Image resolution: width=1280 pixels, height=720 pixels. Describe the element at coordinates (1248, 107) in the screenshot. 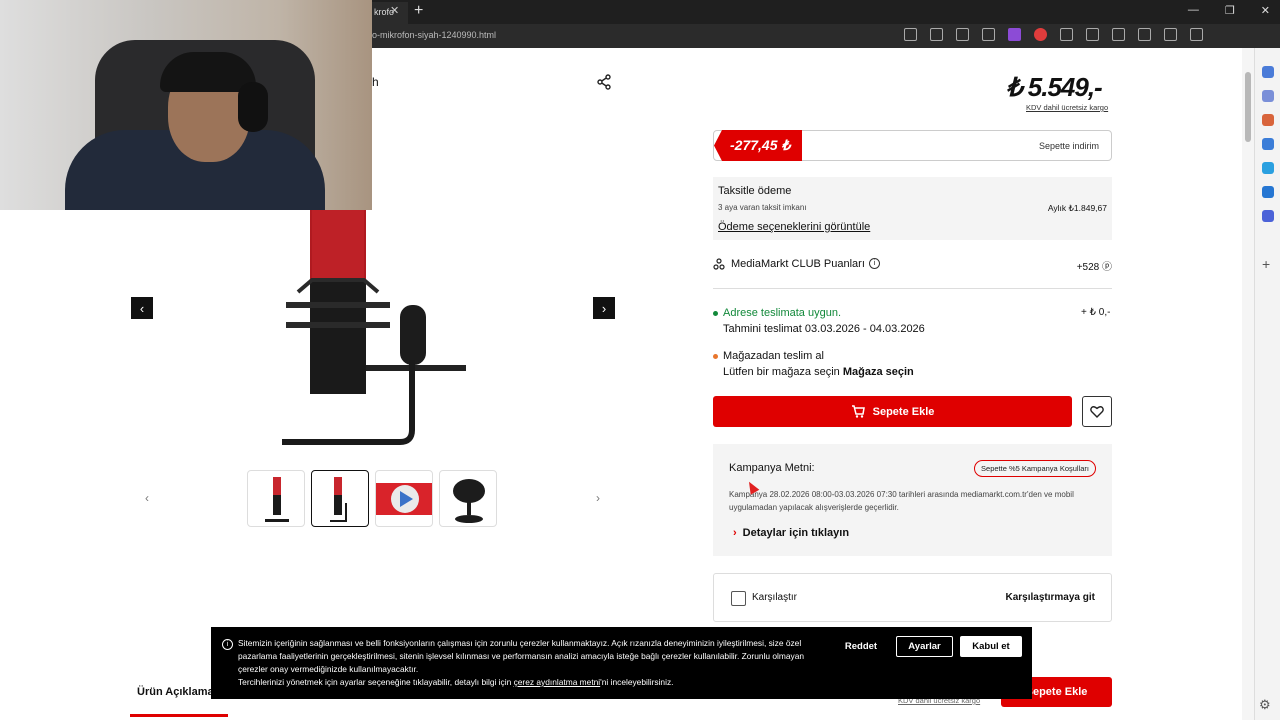

I see `scroll-thumb` at that location.